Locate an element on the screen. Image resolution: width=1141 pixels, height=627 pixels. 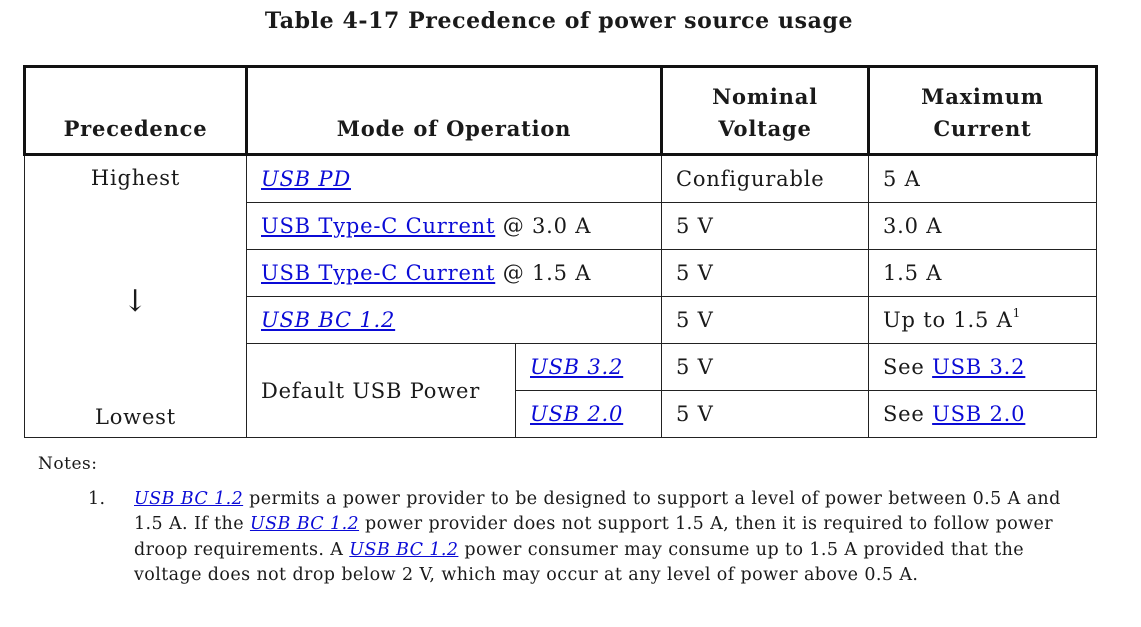
current-cell: 3.0 A is located at coordinates (982, 226).